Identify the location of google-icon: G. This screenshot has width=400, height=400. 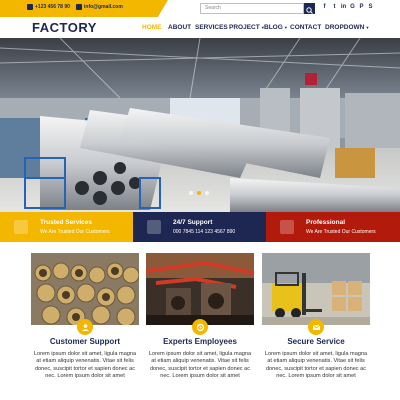
(352, 7).